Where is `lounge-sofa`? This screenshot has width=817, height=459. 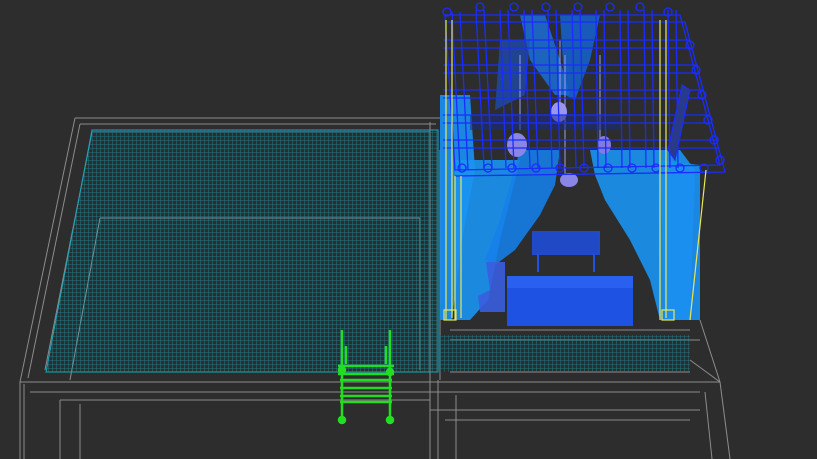
lounge-sofa is located at coordinates (555, 294).